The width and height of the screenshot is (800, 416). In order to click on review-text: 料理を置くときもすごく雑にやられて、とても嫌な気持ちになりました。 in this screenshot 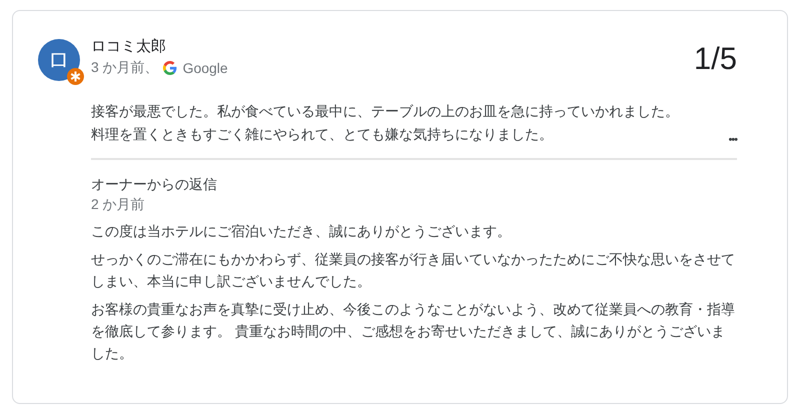, I will do `click(322, 134)`.